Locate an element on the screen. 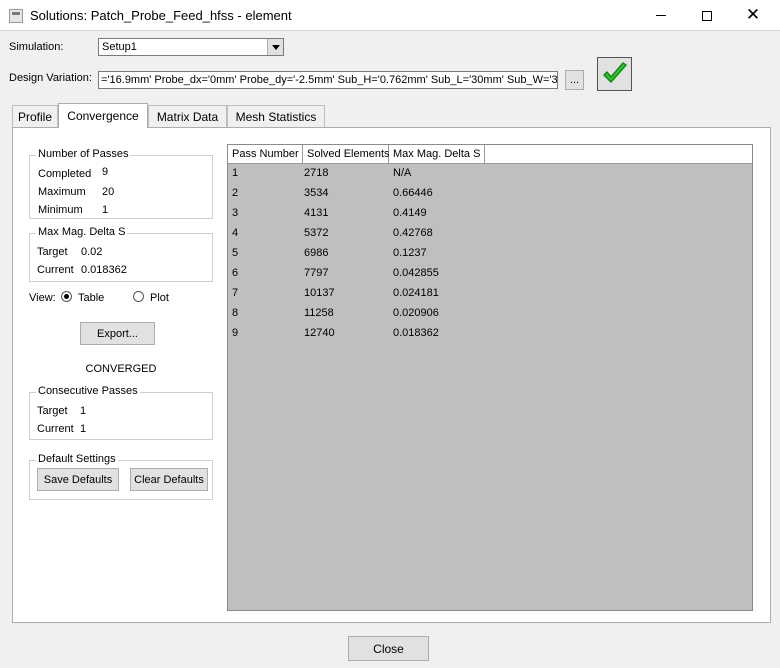  table-cell: 0.042855 is located at coordinates (416, 273).